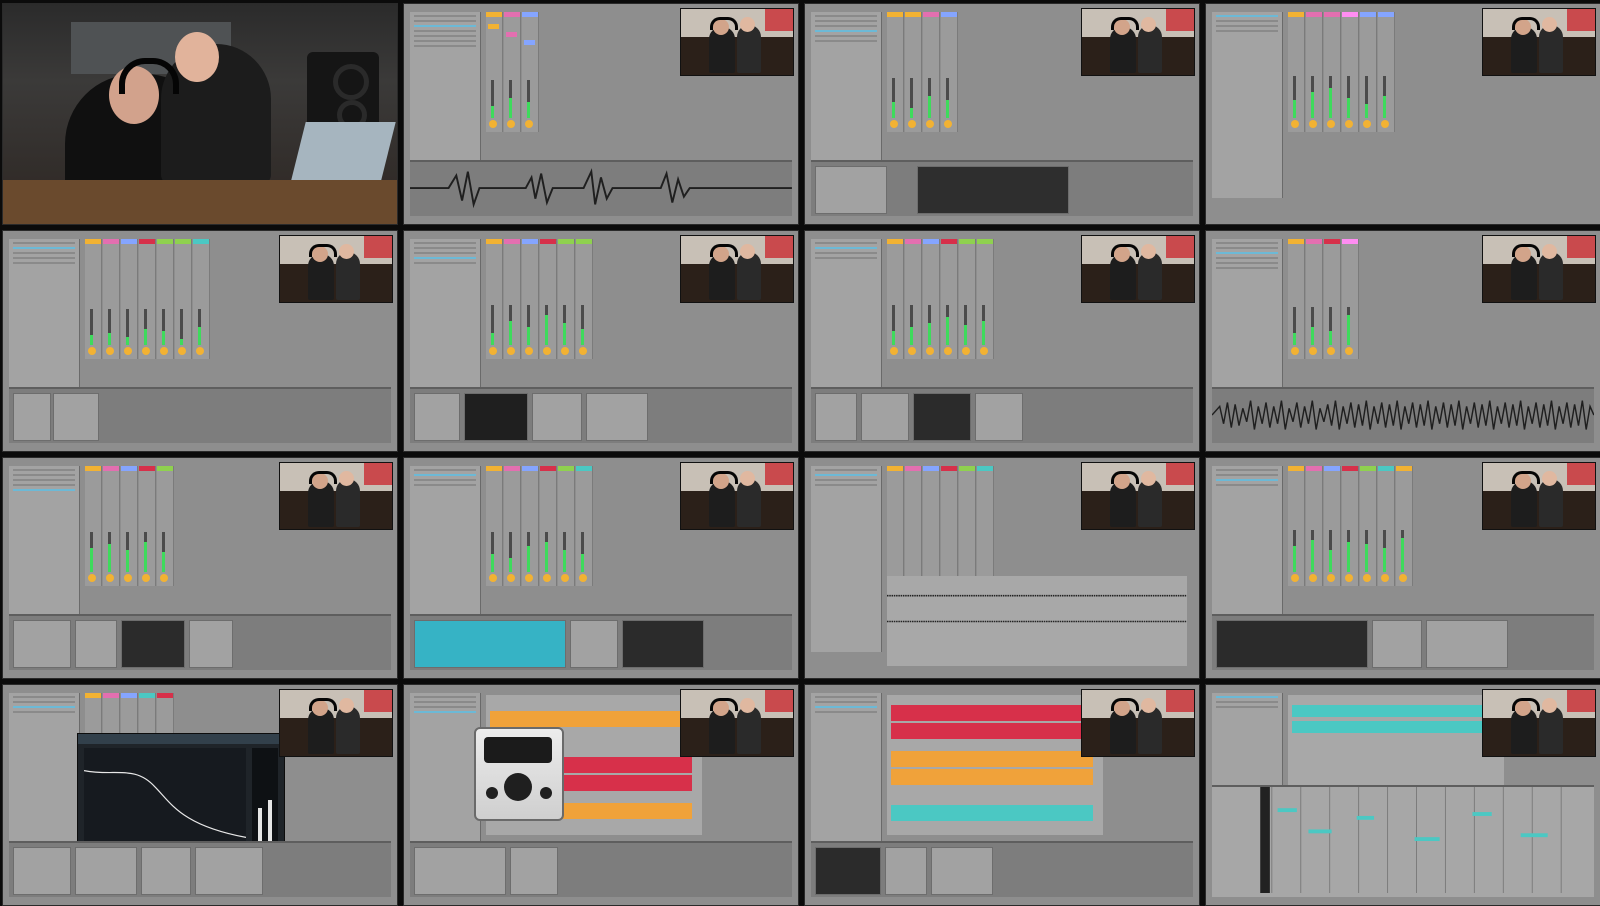 Image resolution: width=1600 pixels, height=906 pixels. Describe the element at coordinates (197, 57) in the screenshot. I see `producer-right-head` at that location.